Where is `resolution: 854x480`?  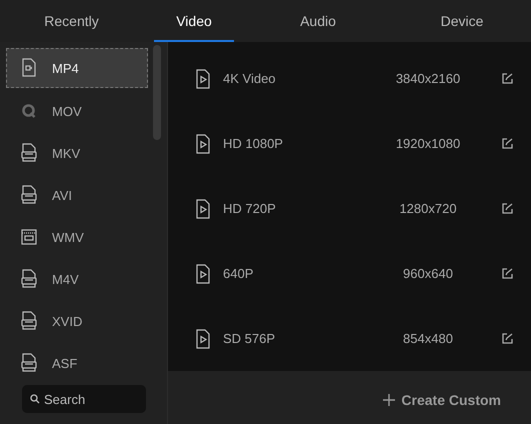 resolution: 854x480 is located at coordinates (428, 338).